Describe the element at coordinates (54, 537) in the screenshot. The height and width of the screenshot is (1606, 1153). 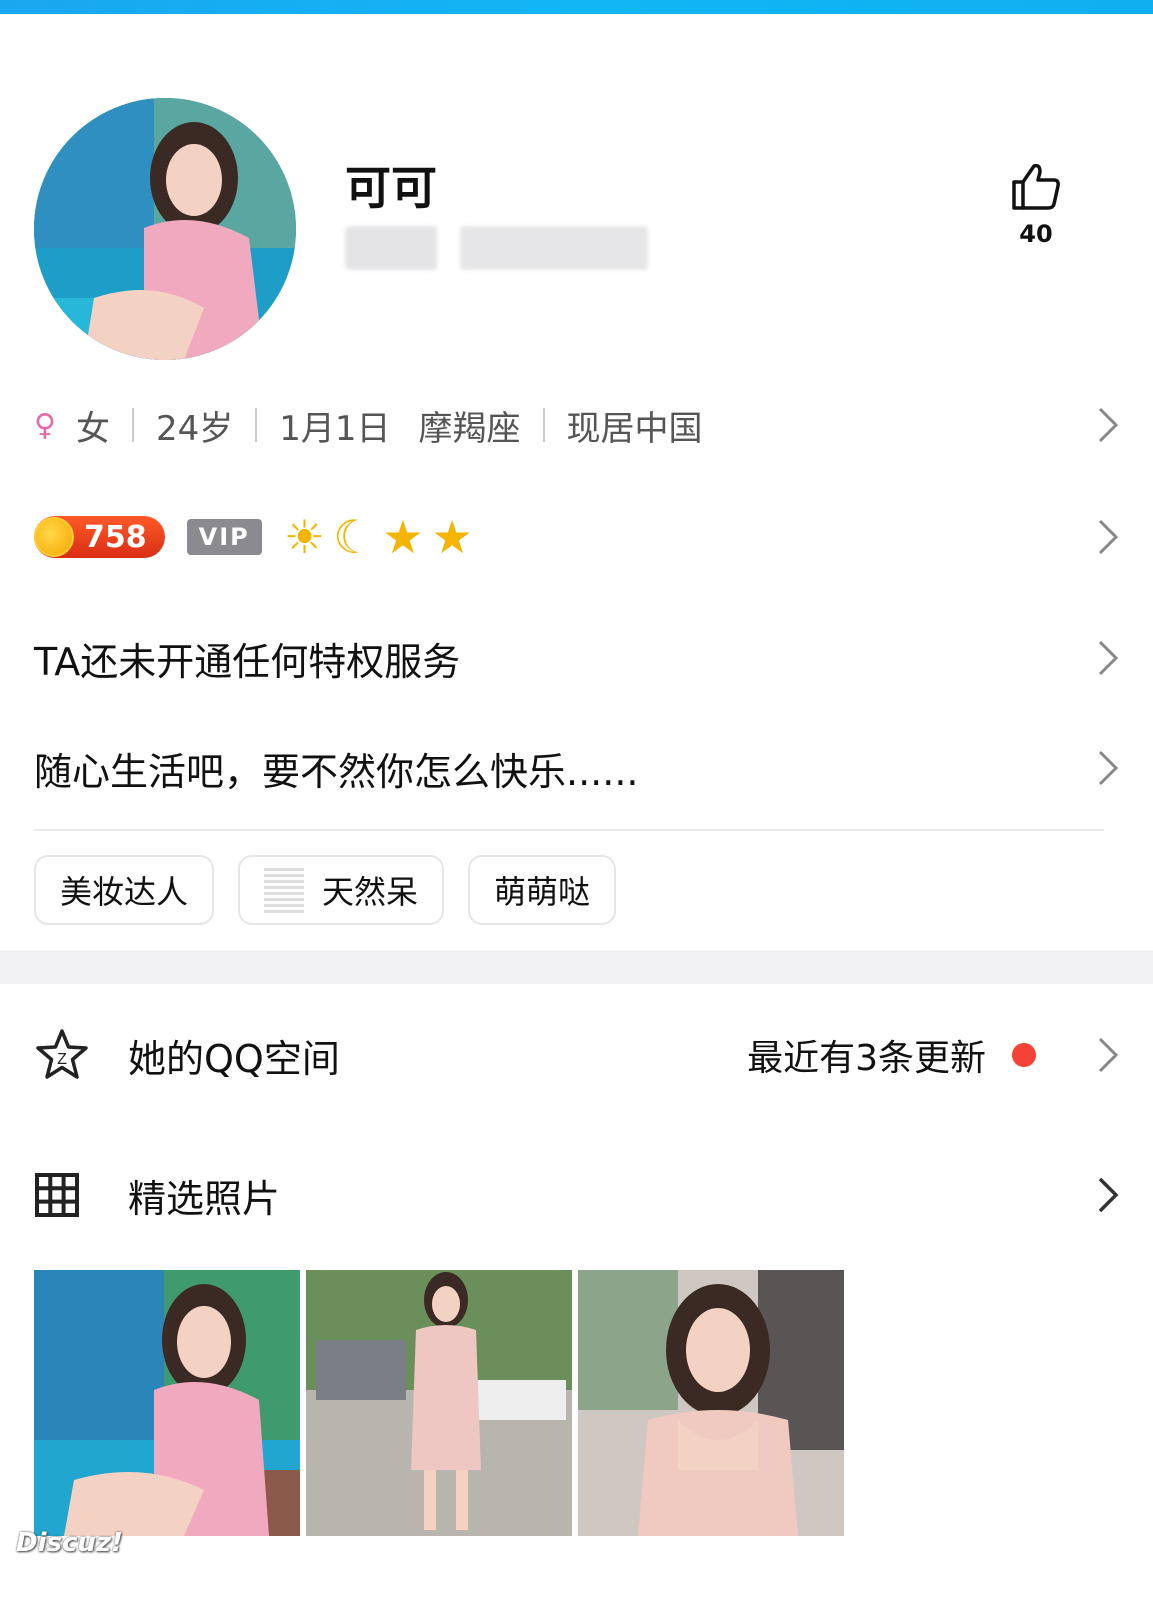
I see `coin-icon` at that location.